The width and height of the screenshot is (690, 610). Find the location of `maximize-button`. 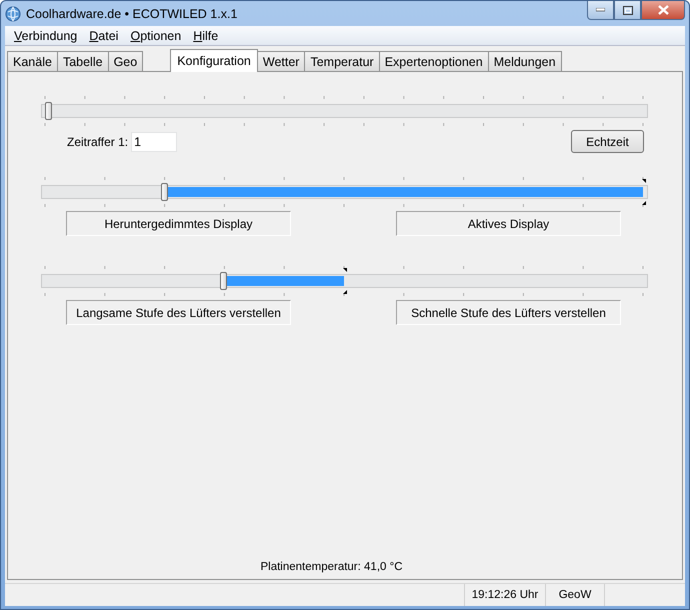

maximize-button is located at coordinates (627, 10).